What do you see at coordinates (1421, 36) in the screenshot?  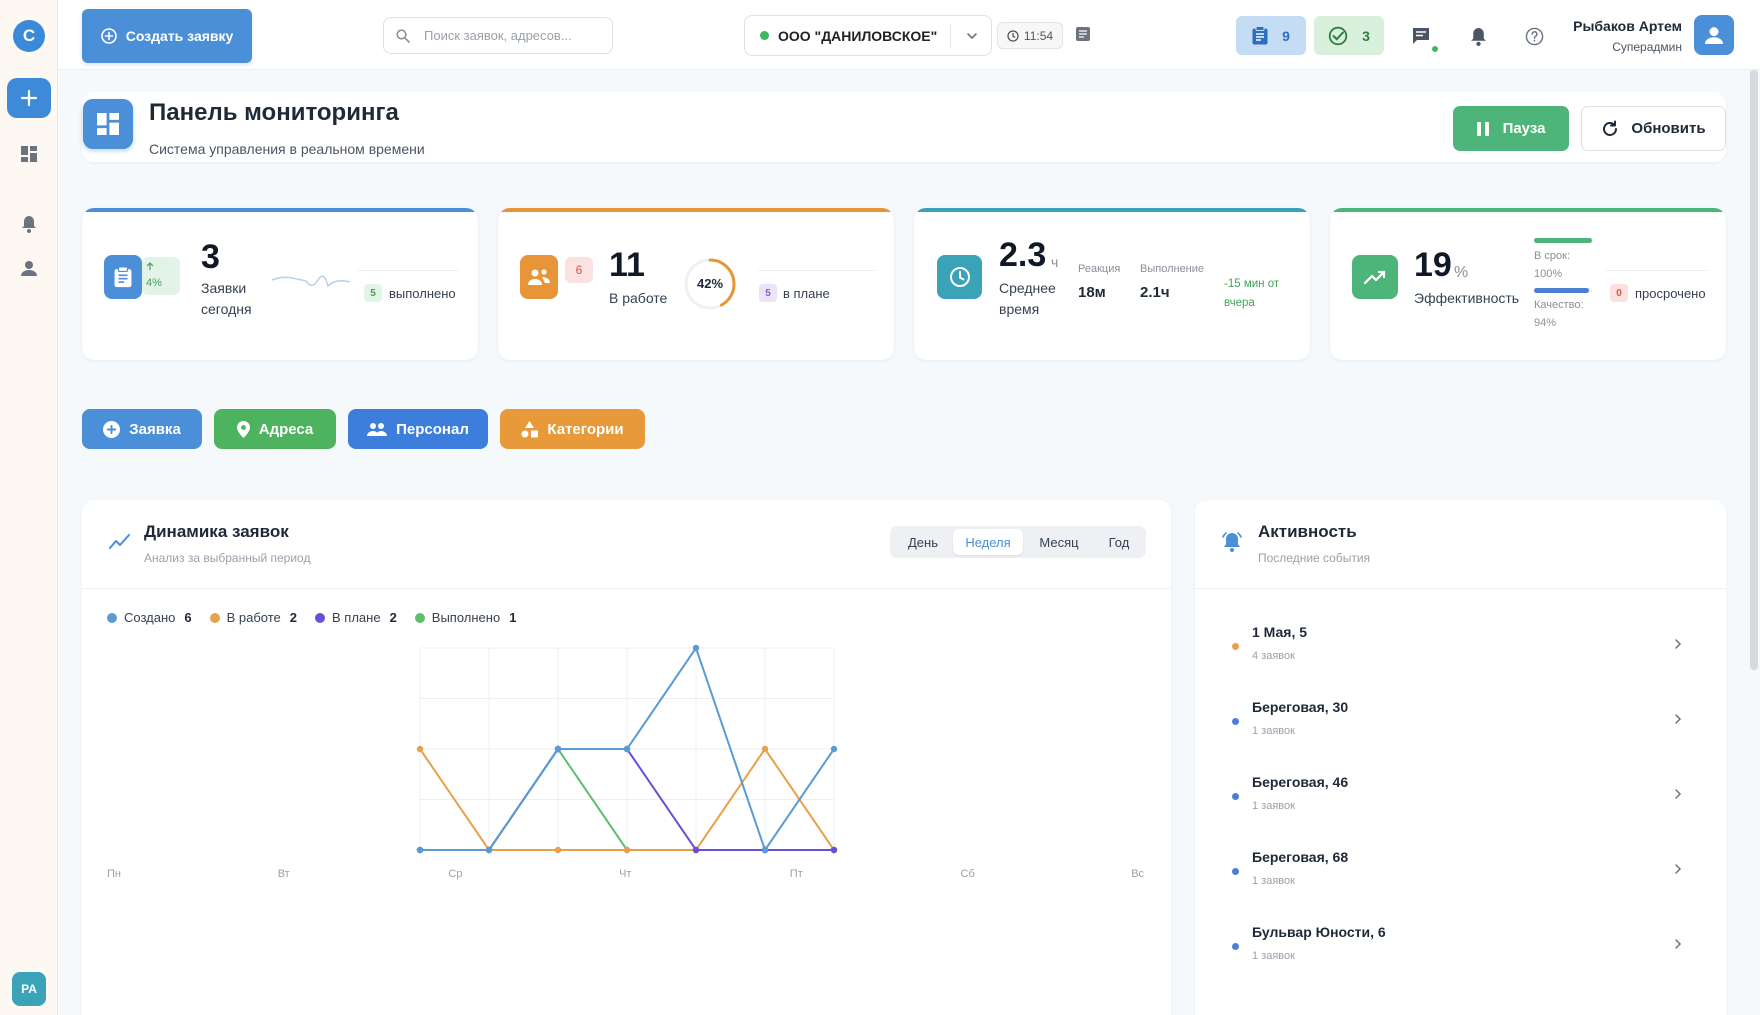 I see `messages-button` at bounding box center [1421, 36].